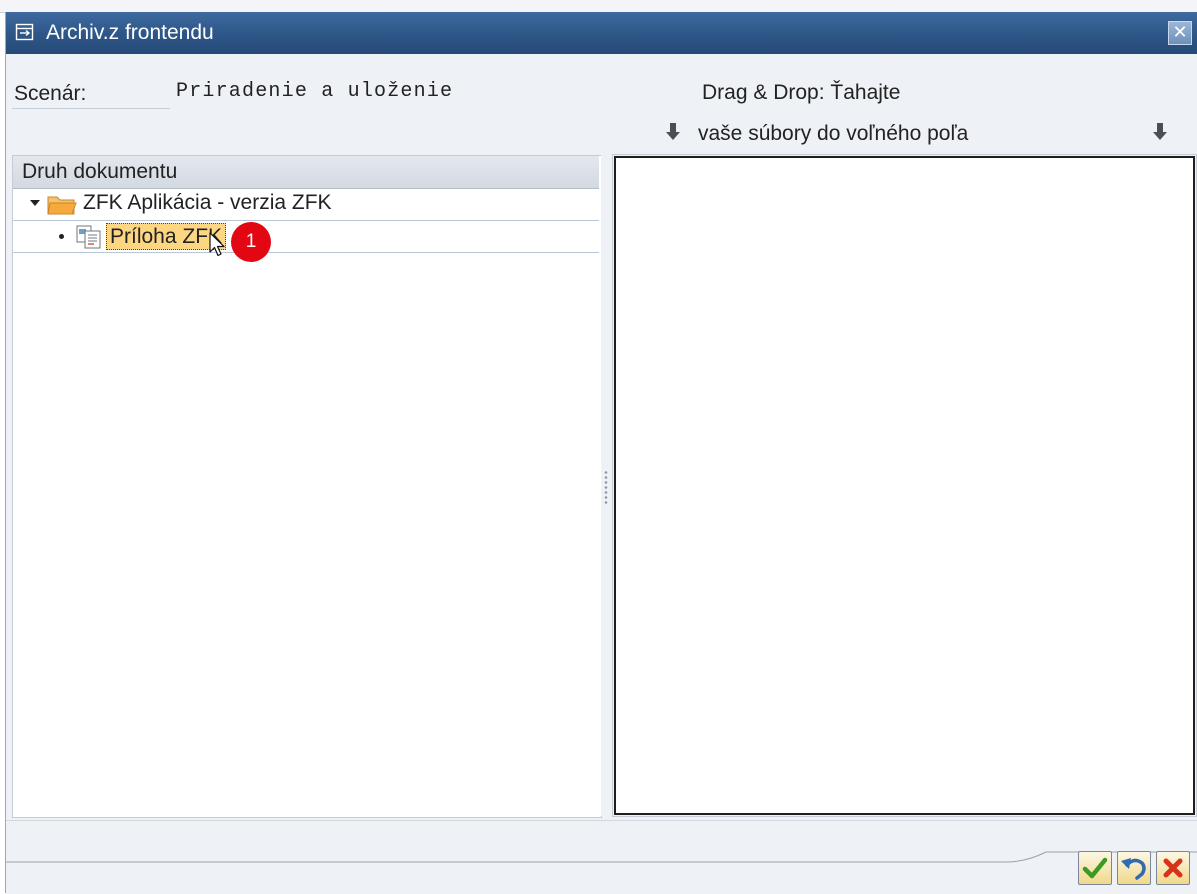 Image resolution: width=1197 pixels, height=894 pixels. Describe the element at coordinates (467, 3) in the screenshot. I see `background-text-fragment: ─────────────────` at that location.